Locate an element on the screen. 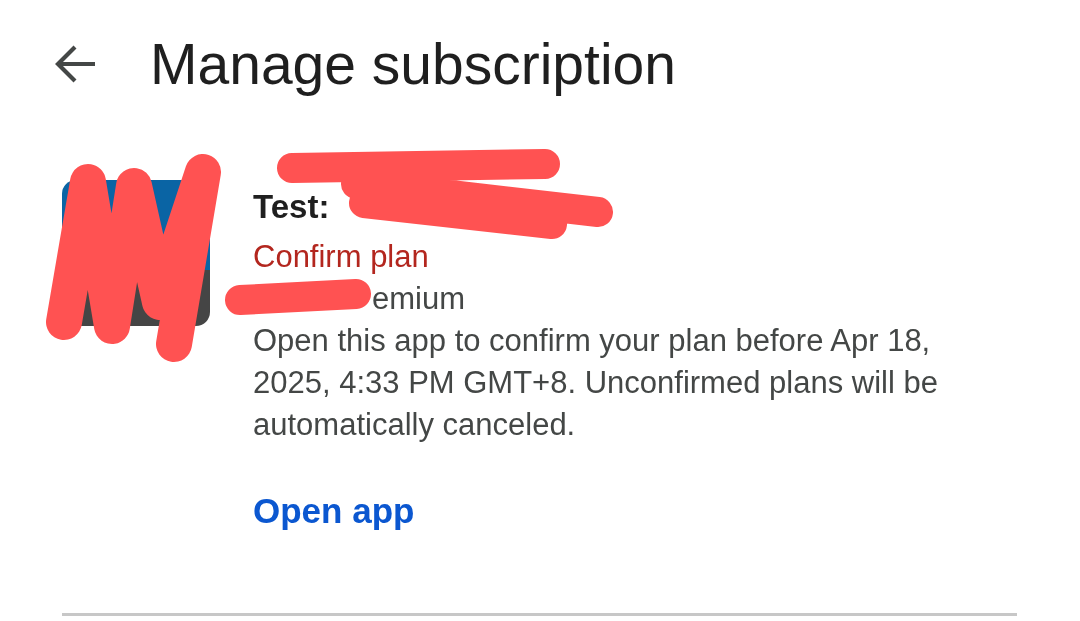  back-arrow-icon is located at coordinates (75, 64).